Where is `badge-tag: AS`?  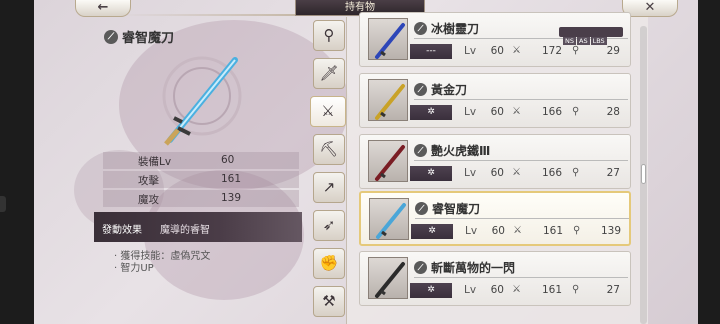 badge-tag: AS is located at coordinates (583, 41).